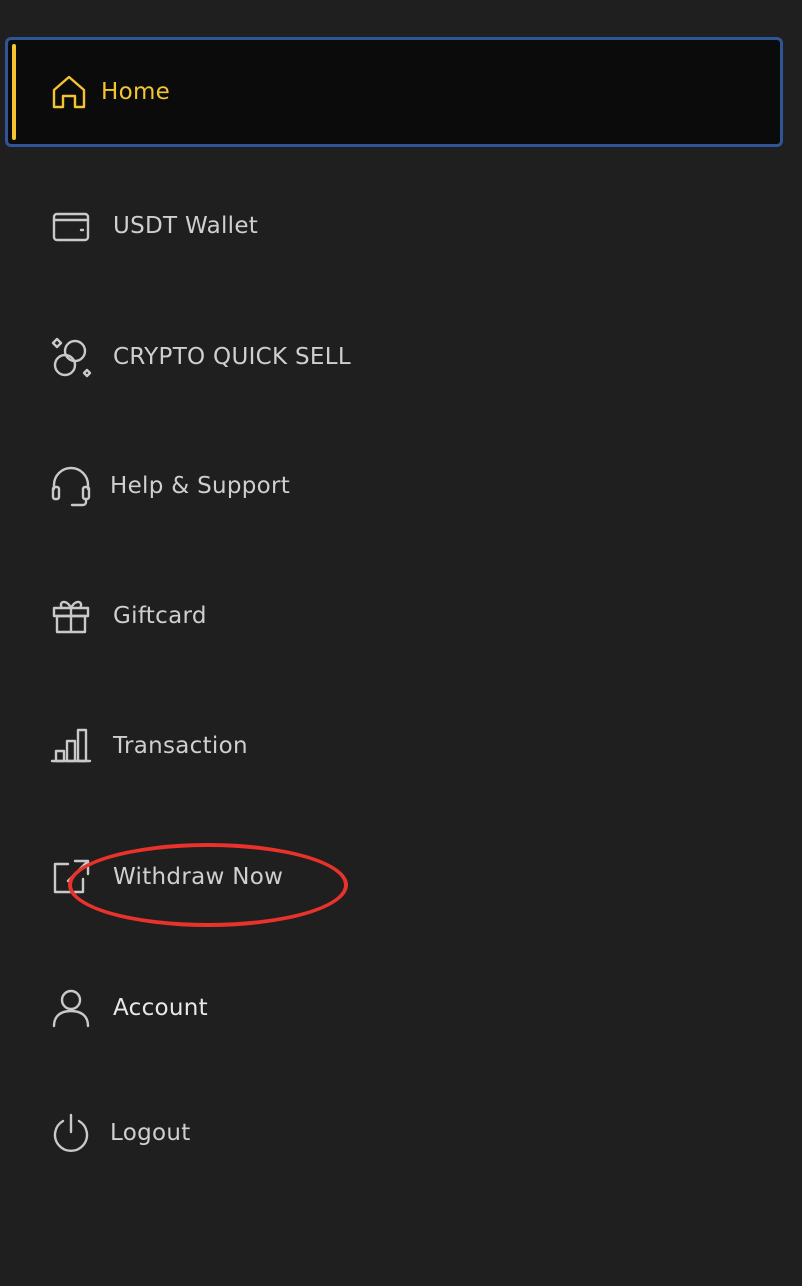 The image size is (802, 1286). What do you see at coordinates (71, 1133) in the screenshot?
I see `power-icon` at bounding box center [71, 1133].